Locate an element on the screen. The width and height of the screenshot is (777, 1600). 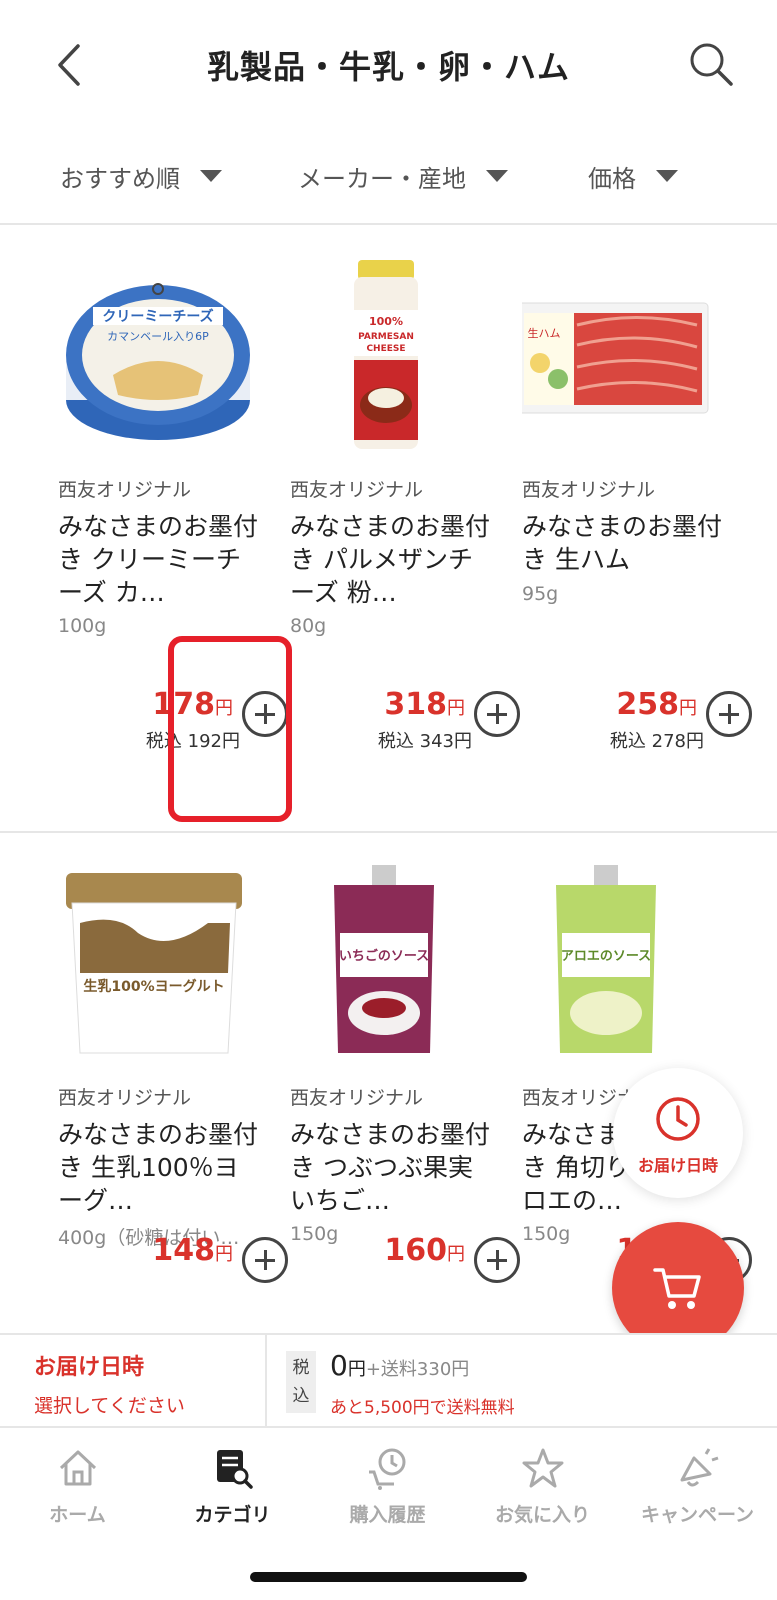
price-dropdown: 価格 is located at coordinates (633, 176).